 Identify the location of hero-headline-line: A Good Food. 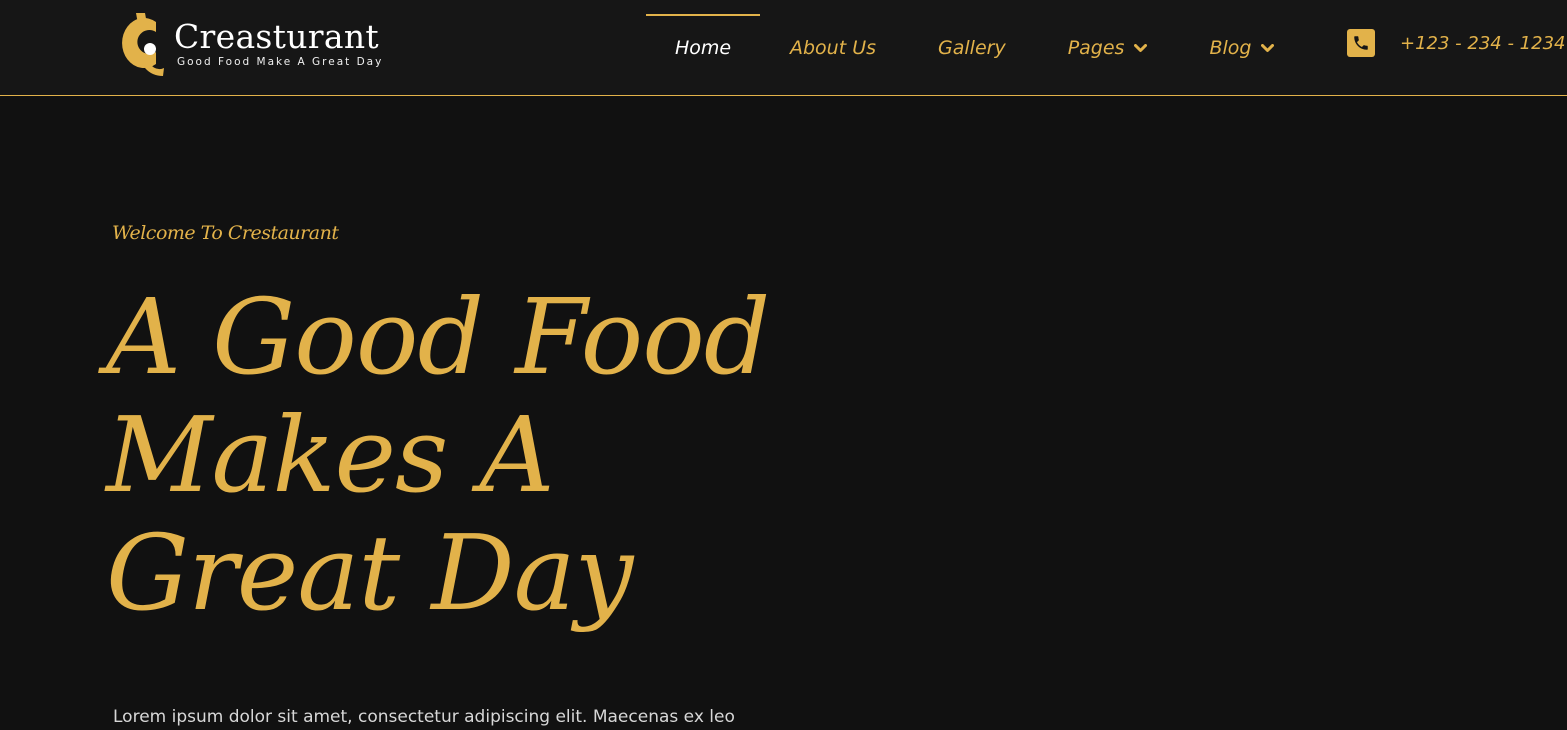
(438, 337).